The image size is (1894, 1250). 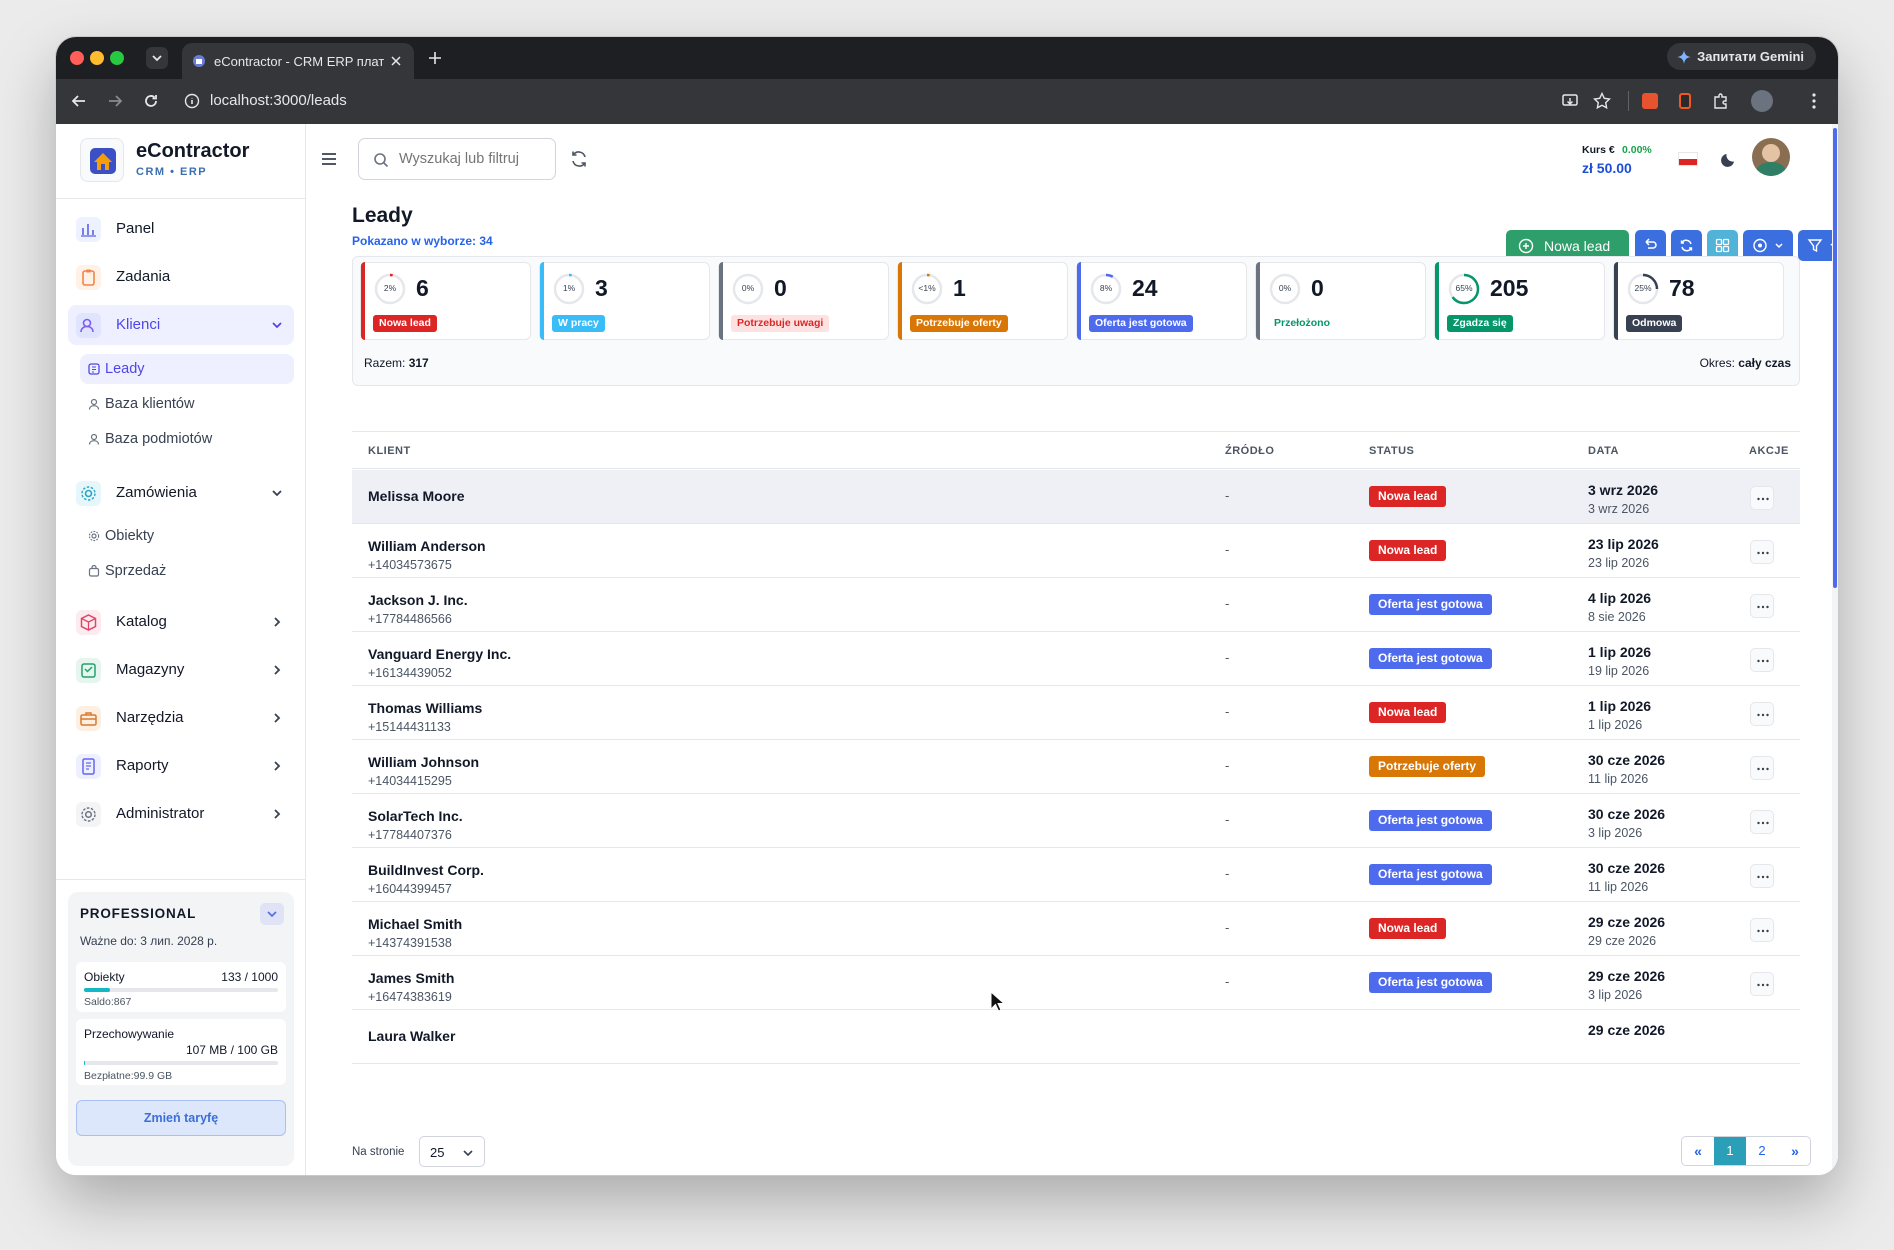 I want to click on sidebar-subitem-sprzedaz: Sprzedaż, so click(x=187, y=571).